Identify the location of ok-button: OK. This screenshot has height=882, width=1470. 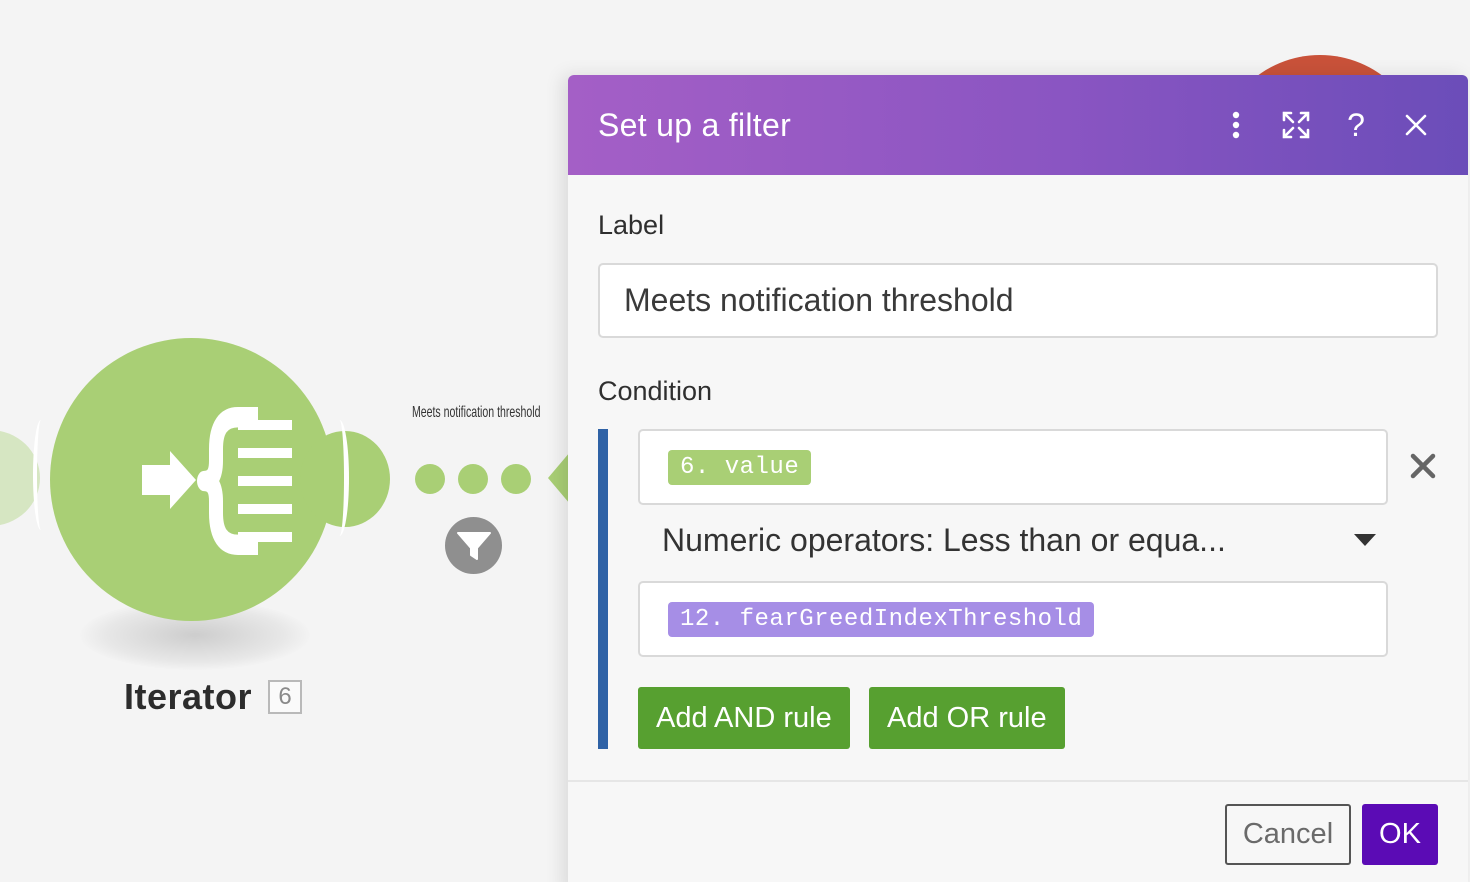
(1400, 834).